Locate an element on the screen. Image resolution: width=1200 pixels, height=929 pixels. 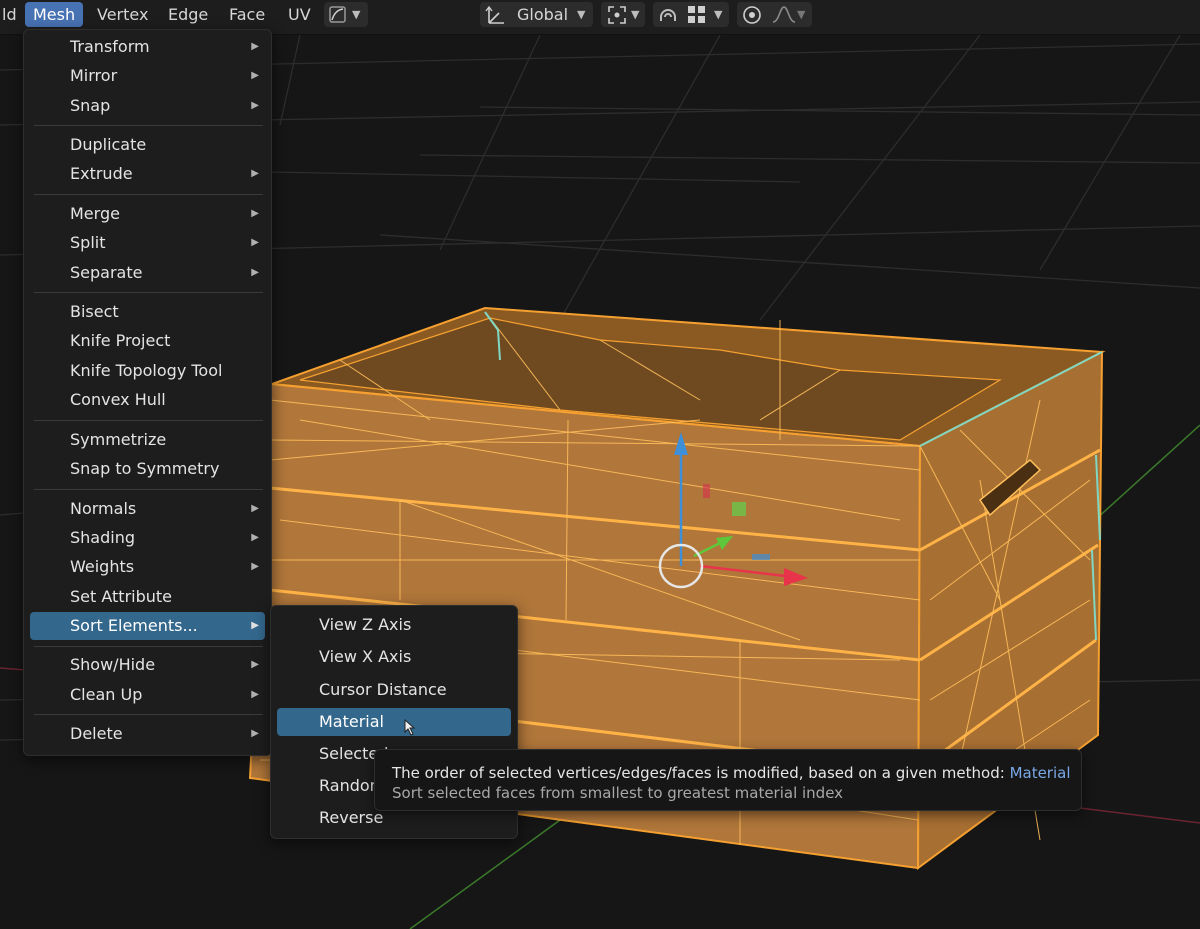
snap-target-icon is located at coordinates (617, 15).